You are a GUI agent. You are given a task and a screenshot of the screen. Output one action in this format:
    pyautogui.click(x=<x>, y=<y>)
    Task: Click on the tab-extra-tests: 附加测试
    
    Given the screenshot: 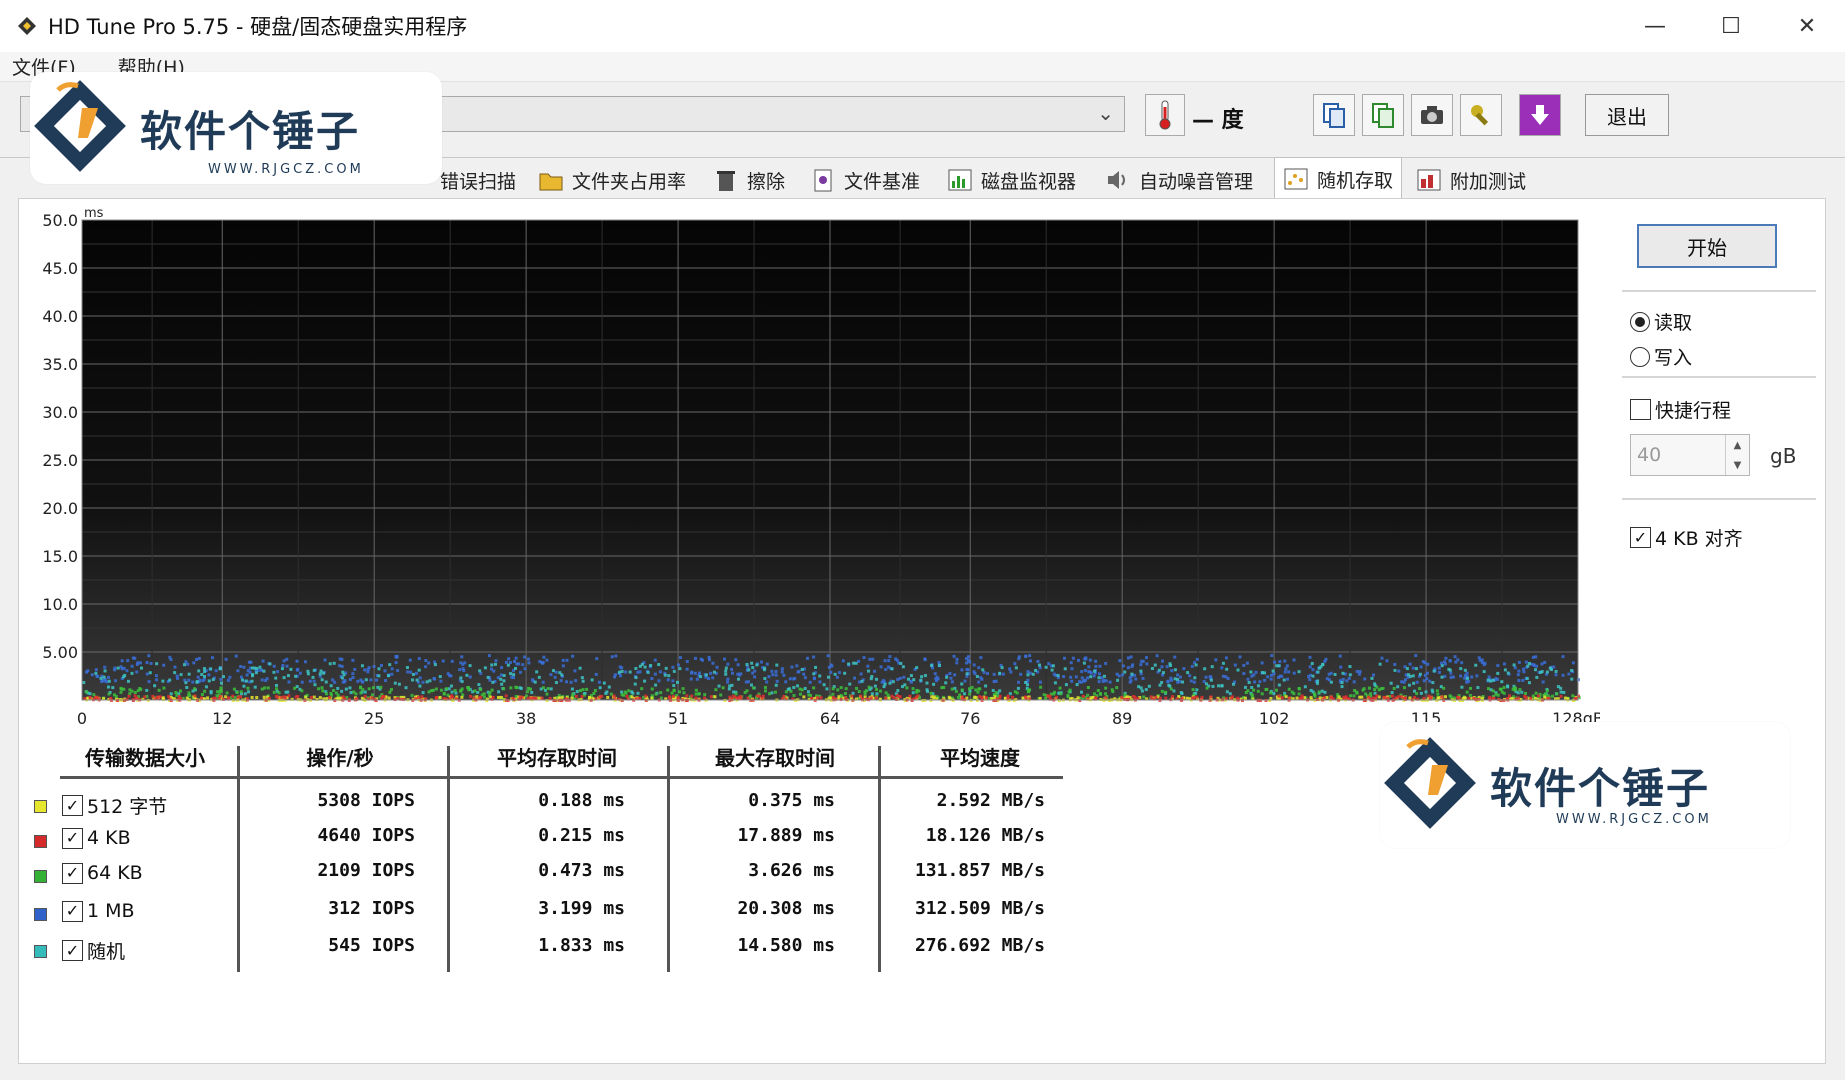 What is the action you would take?
    pyautogui.click(x=1471, y=180)
    